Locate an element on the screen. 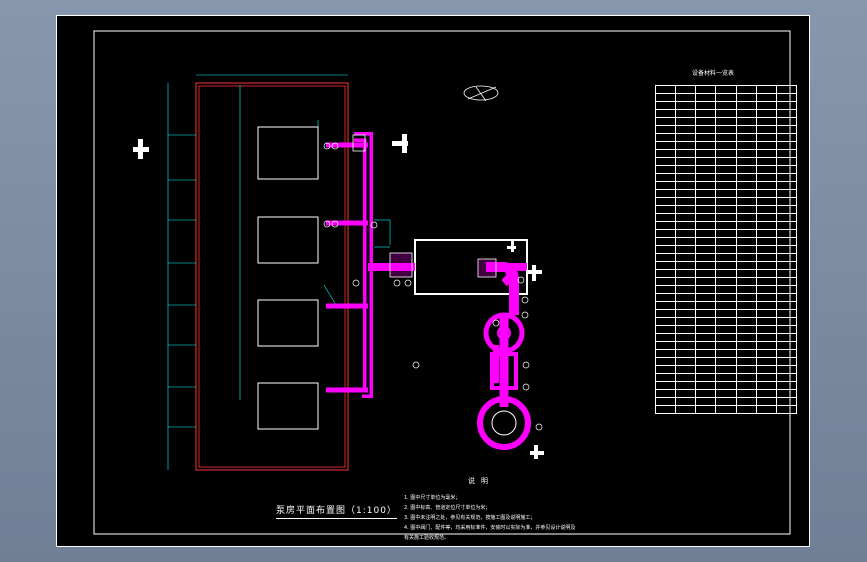 Image resolution: width=867 pixels, height=562 pixels. note-line-1: 1. 图中尺寸单位为毫米； is located at coordinates (432, 498).